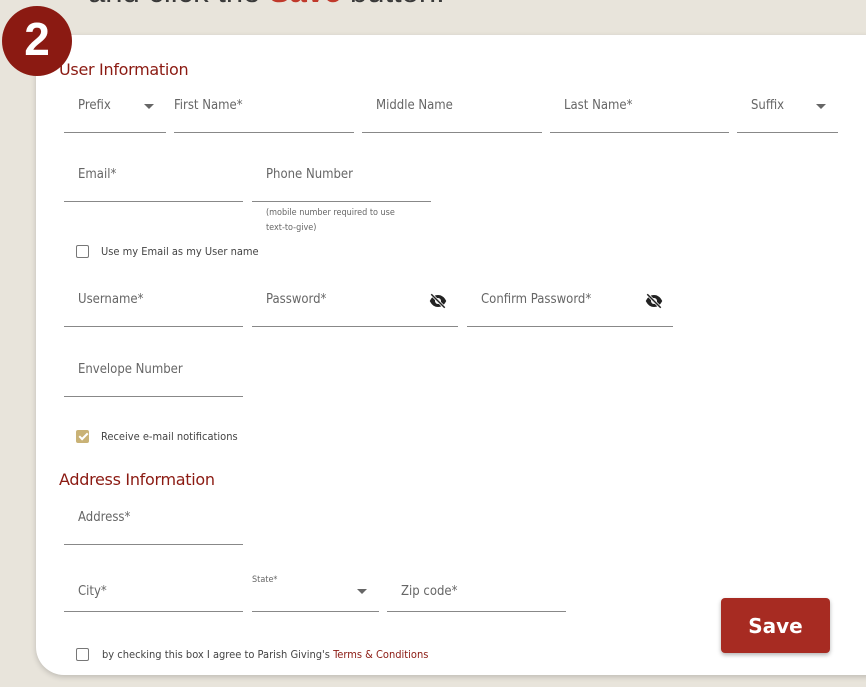 This screenshot has width=866, height=687. What do you see at coordinates (414, 105) in the screenshot?
I see `middle-name-label: Middle Name` at bounding box center [414, 105].